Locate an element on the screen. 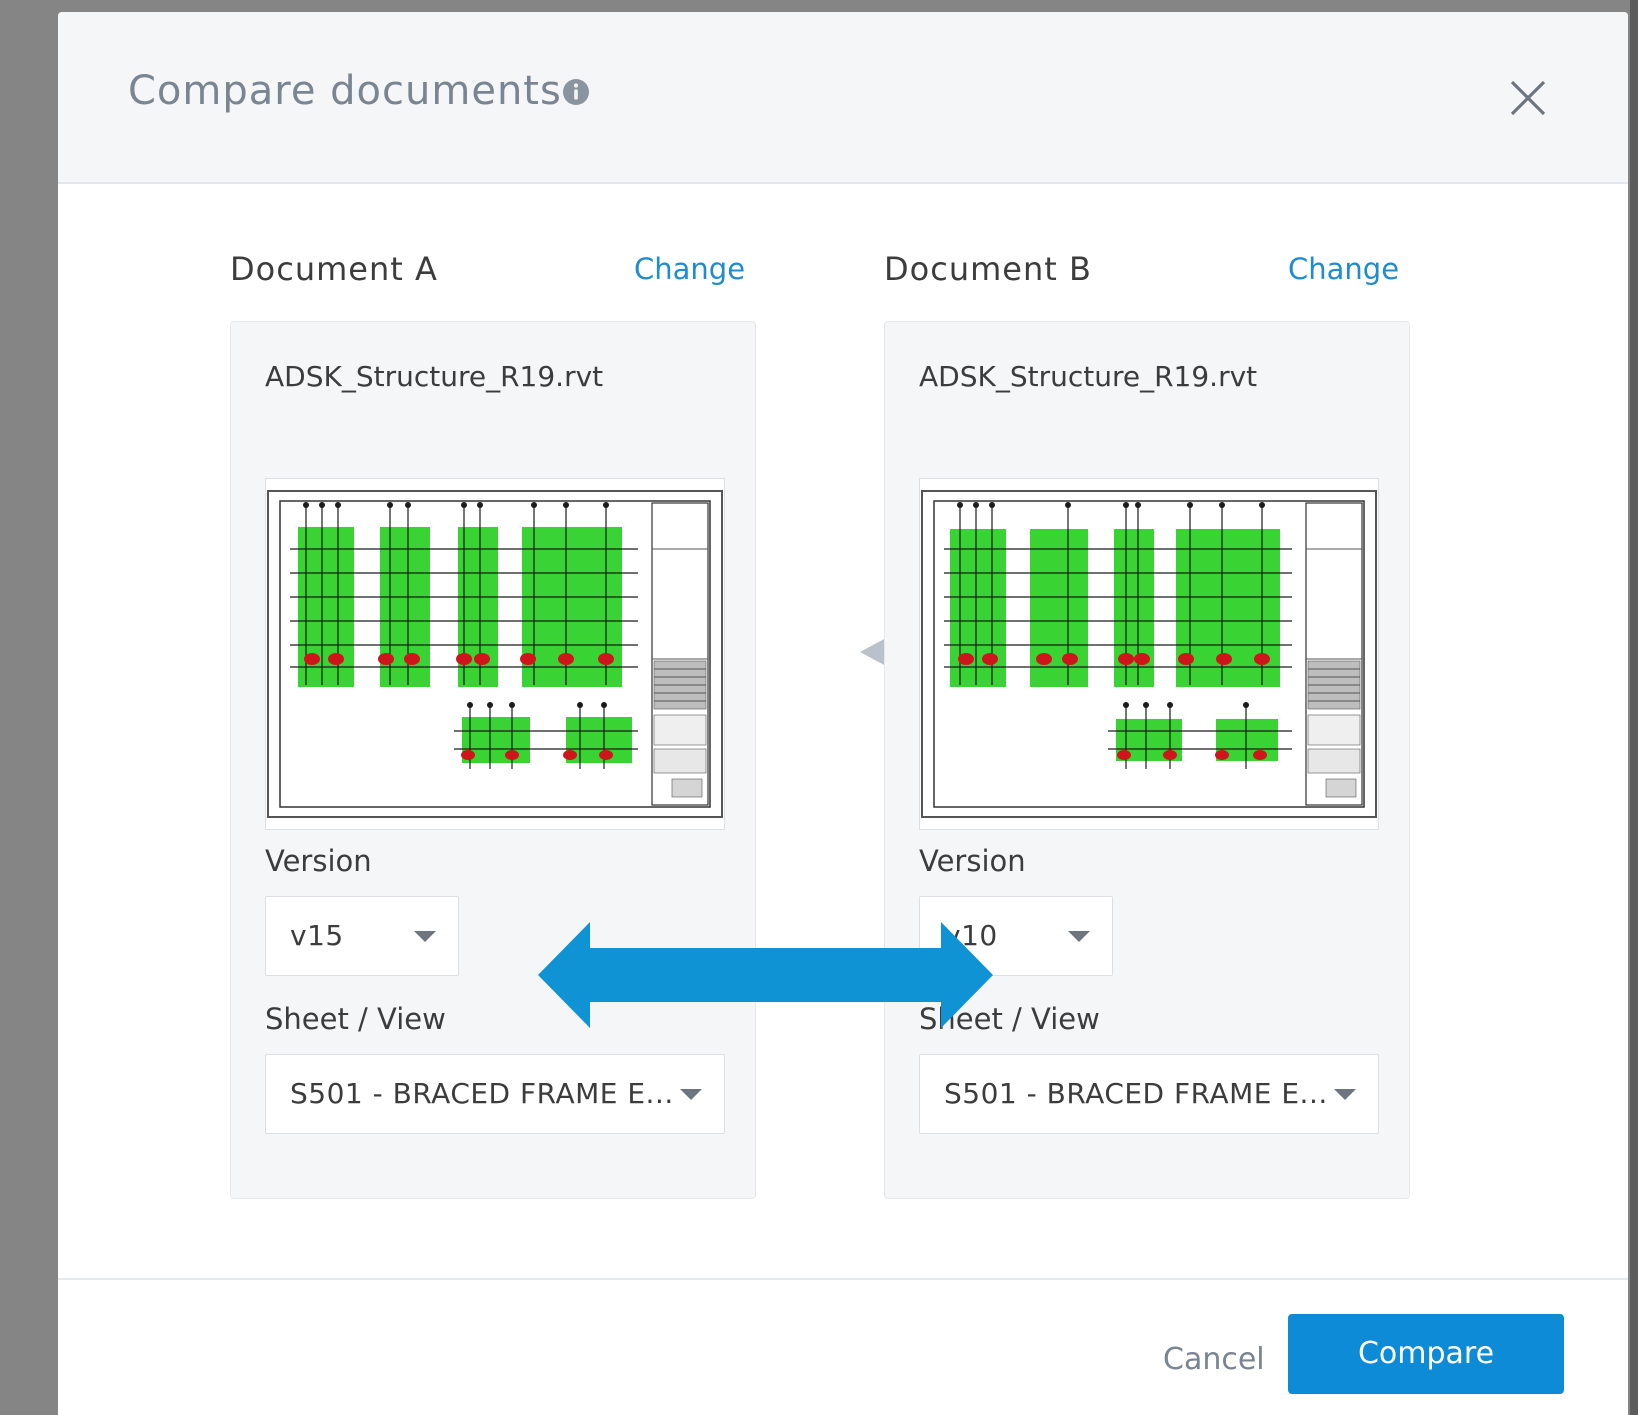 This screenshot has height=1415, width=1638. document-a-version-value: v15 is located at coordinates (317, 935).